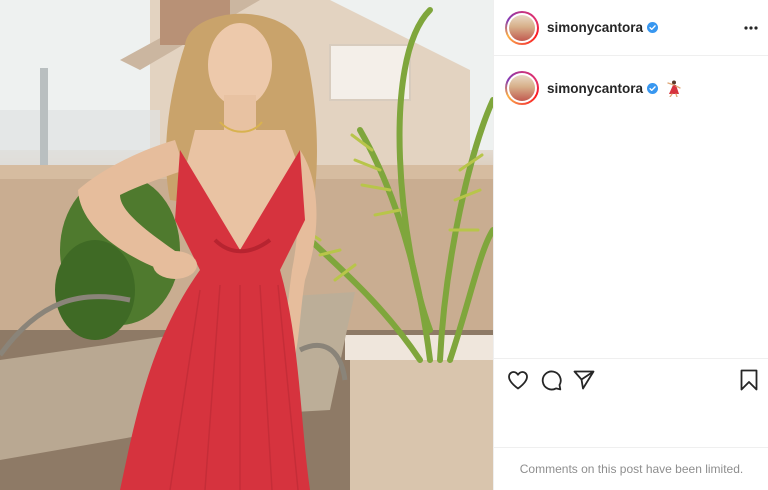 This screenshot has height=490, width=768. Describe the element at coordinates (674, 88) in the screenshot. I see `dancer-emoji-icon` at that location.